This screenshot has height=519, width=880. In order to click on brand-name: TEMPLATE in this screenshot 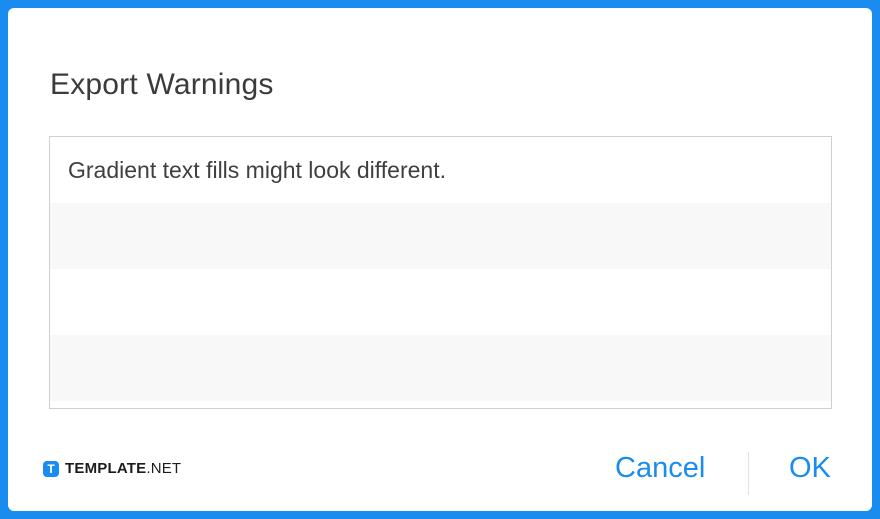, I will do `click(106, 468)`.